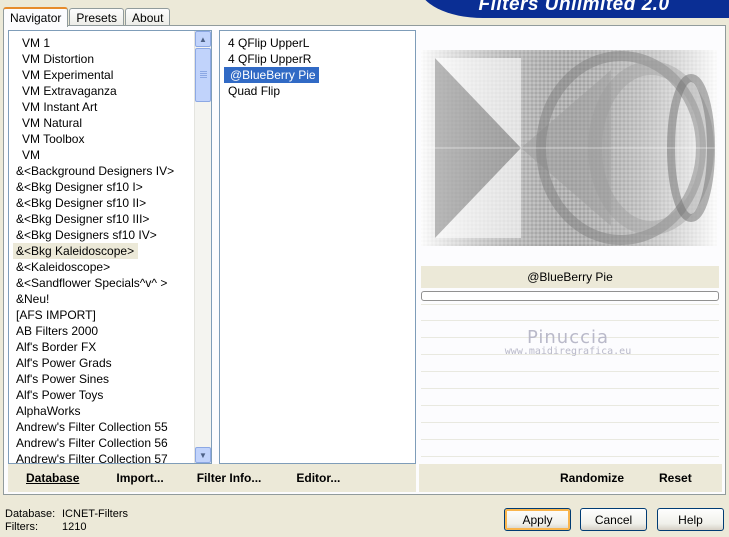 The width and height of the screenshot is (729, 537). What do you see at coordinates (110, 75) in the screenshot?
I see `category-item: VM Experimental` at bounding box center [110, 75].